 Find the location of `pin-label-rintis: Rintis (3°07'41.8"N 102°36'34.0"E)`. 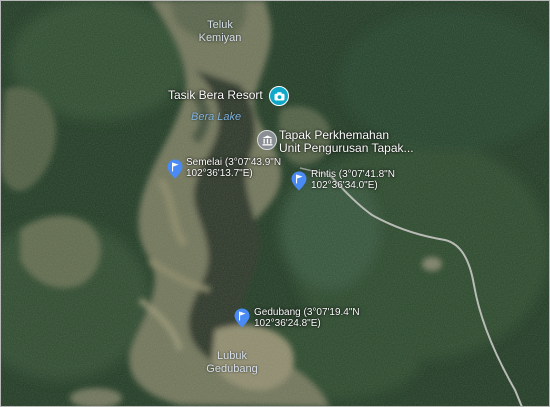

pin-label-rintis: Rintis (3°07'41.8"N 102°36'34.0"E) is located at coordinates (353, 180).